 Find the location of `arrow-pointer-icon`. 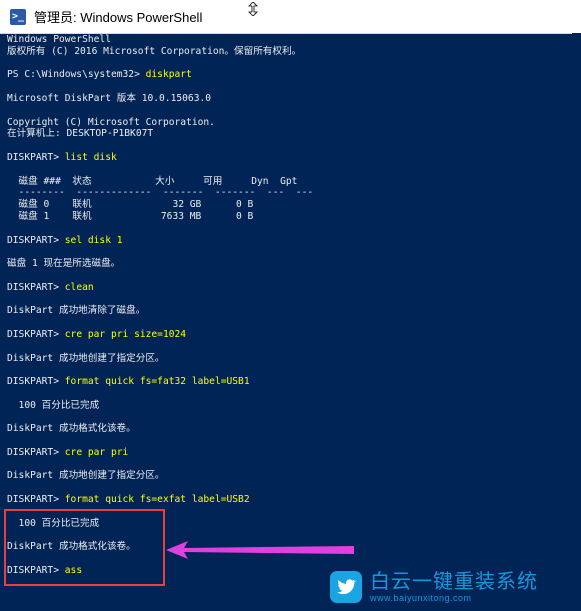

arrow-pointer-icon is located at coordinates (260, 550).